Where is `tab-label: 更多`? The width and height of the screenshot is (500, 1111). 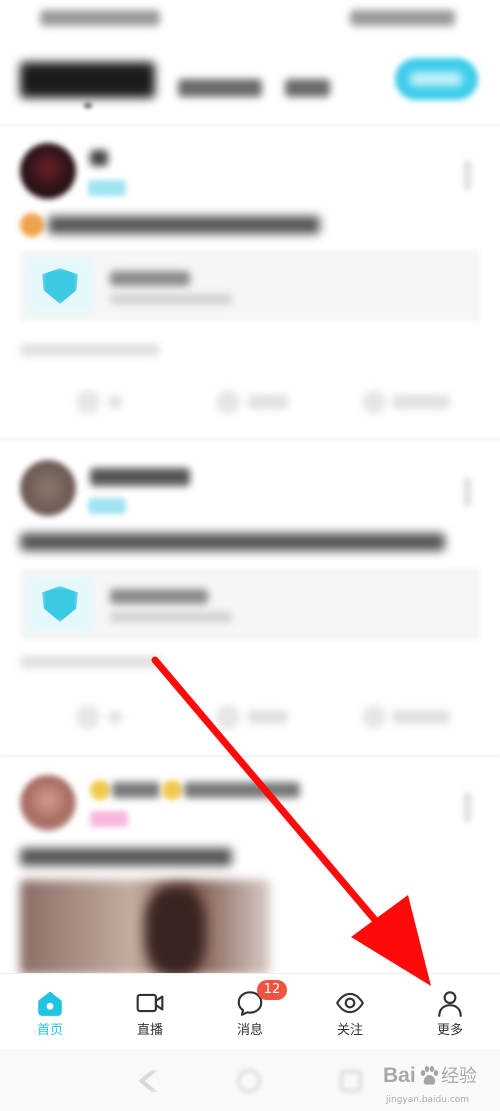
tab-label: 更多 is located at coordinates (449, 1030).